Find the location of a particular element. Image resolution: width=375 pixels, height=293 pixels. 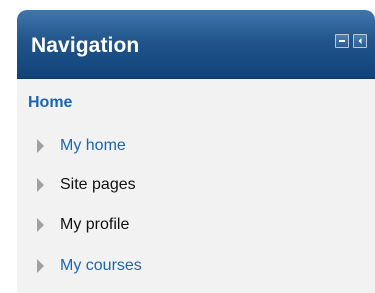

nav-item-my-profile: My profile is located at coordinates (83, 225).